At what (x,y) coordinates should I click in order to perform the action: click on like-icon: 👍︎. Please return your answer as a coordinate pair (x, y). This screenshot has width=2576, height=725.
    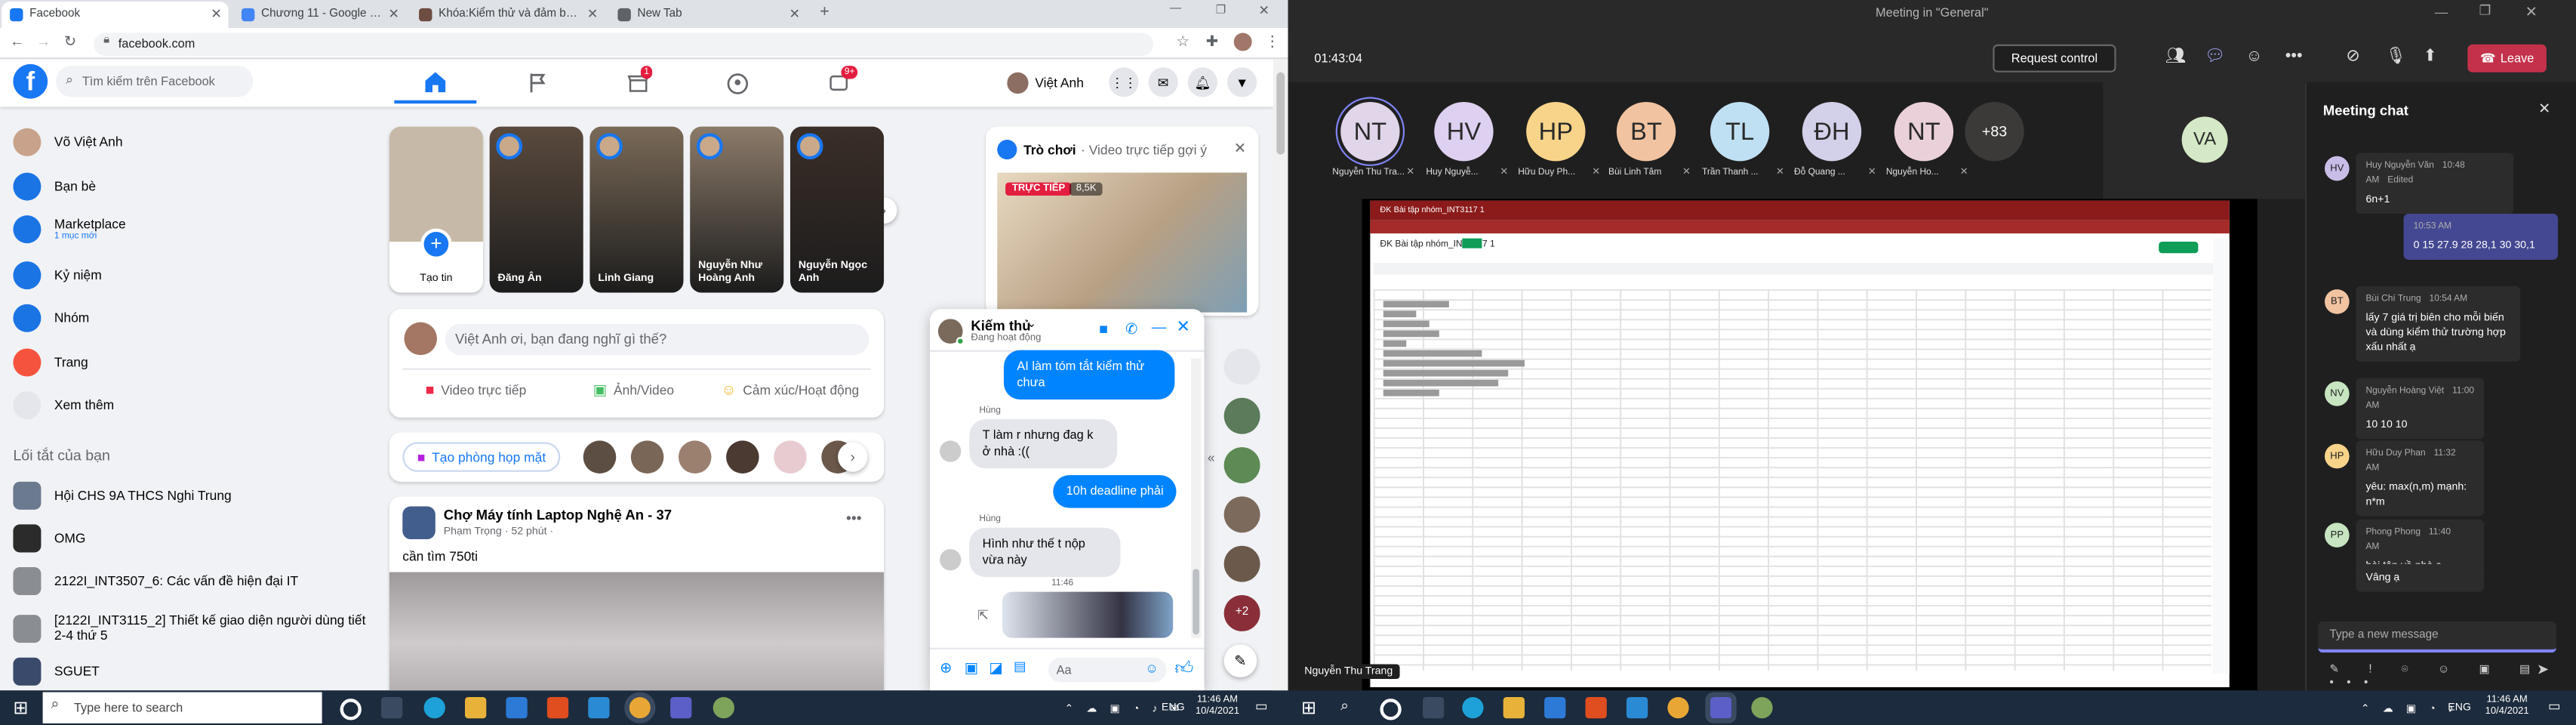
    Looking at the image, I should click on (1183, 669).